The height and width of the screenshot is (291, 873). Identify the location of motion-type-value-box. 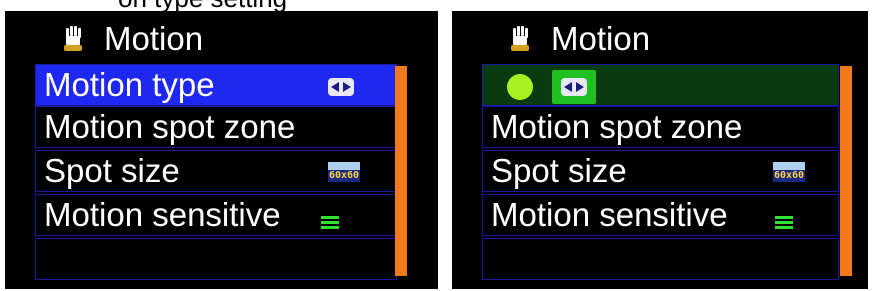
(574, 87).